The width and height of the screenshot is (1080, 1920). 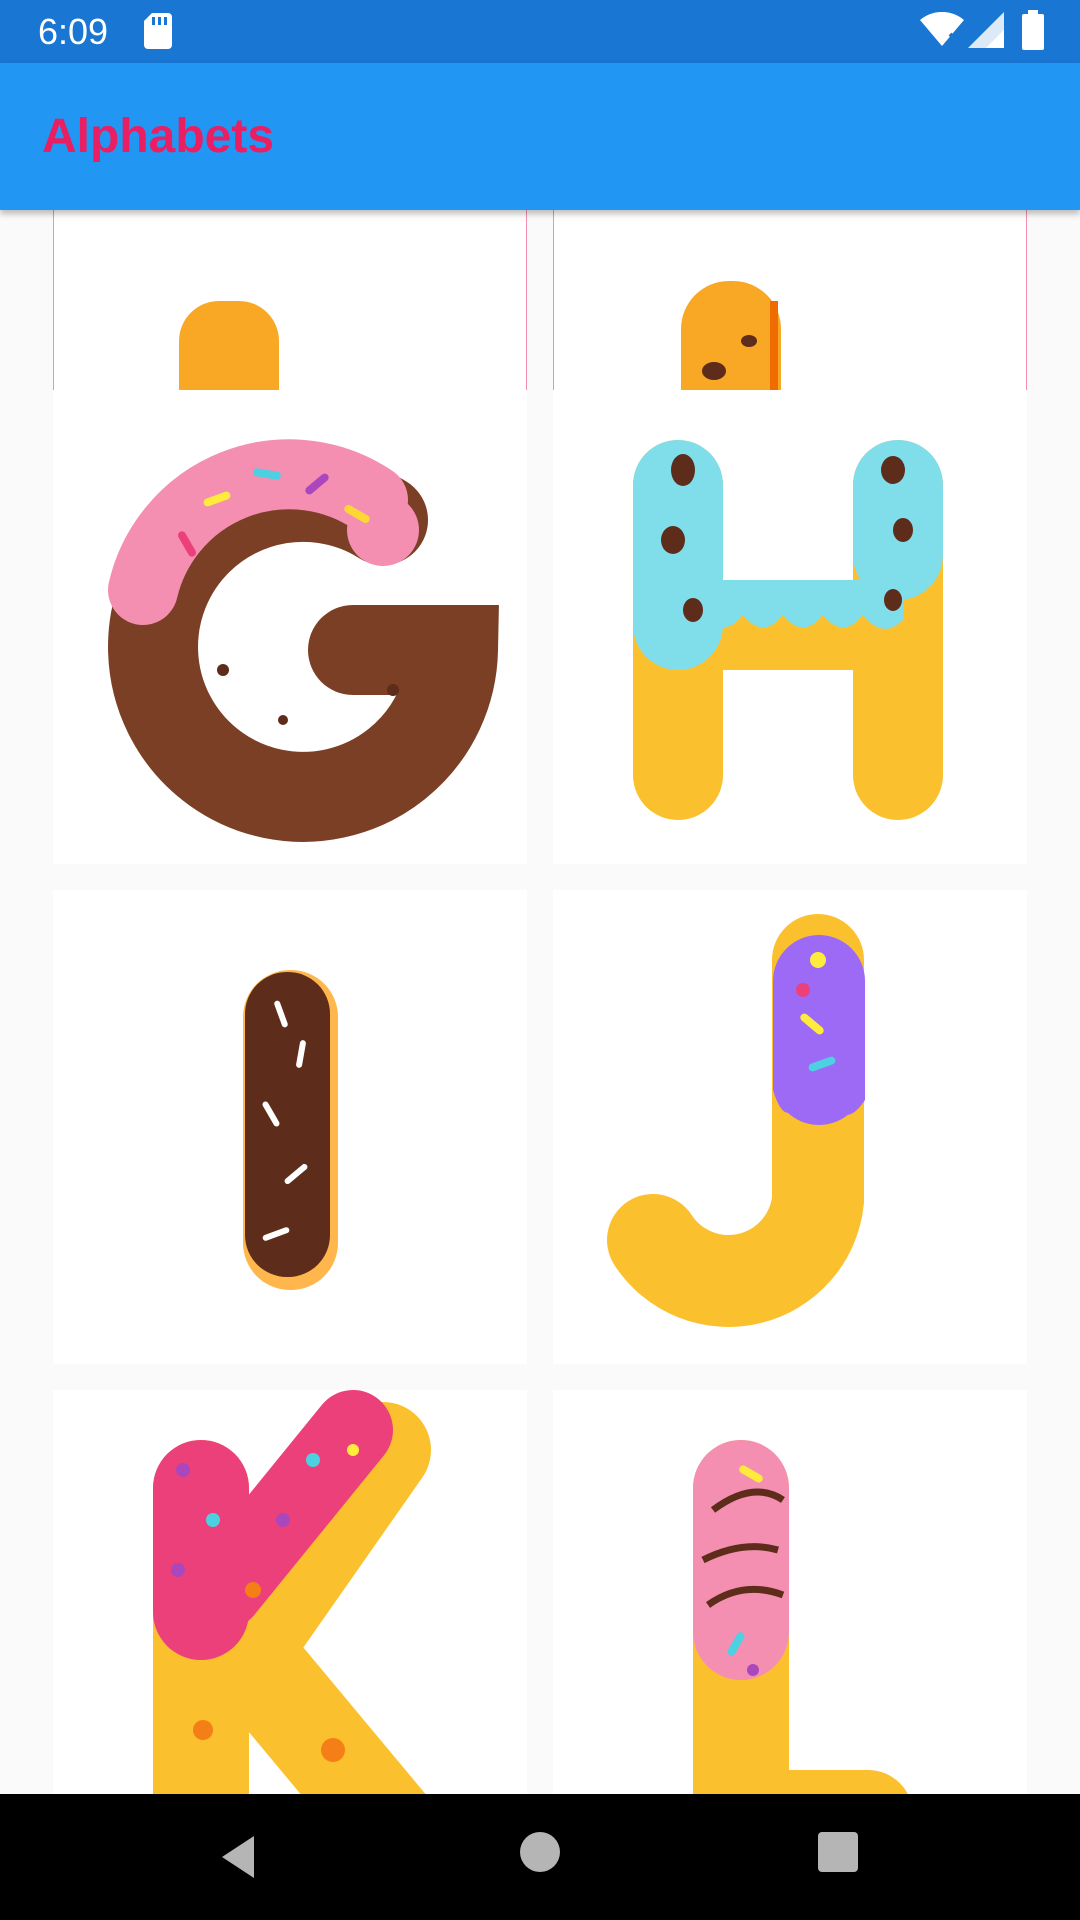 What do you see at coordinates (1033, 30) in the screenshot?
I see `battery-icon` at bounding box center [1033, 30].